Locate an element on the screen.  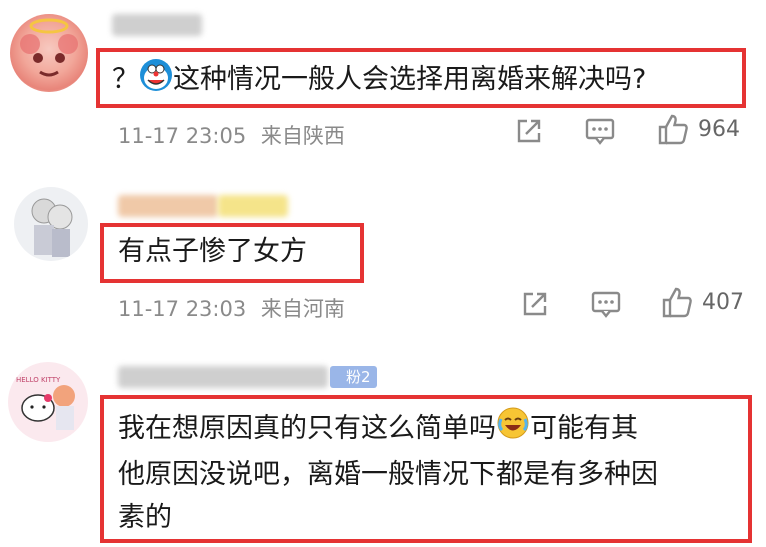
comment-line-1-part-b: 可能有其 is located at coordinates (584, 428).